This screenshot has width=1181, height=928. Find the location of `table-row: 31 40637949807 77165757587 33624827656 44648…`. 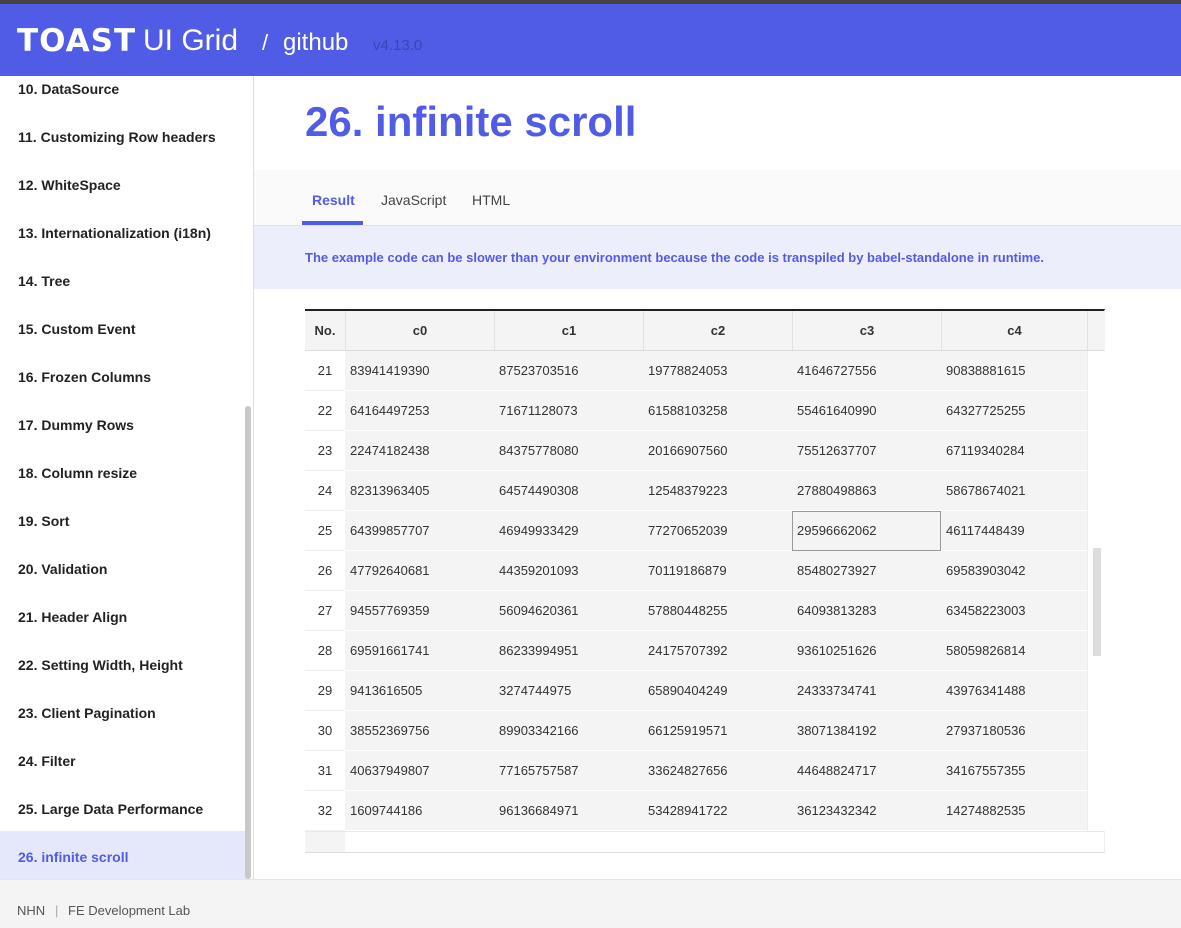

table-row: 31 40637949807 77165757587 33624827656 44648… is located at coordinates (696, 771).